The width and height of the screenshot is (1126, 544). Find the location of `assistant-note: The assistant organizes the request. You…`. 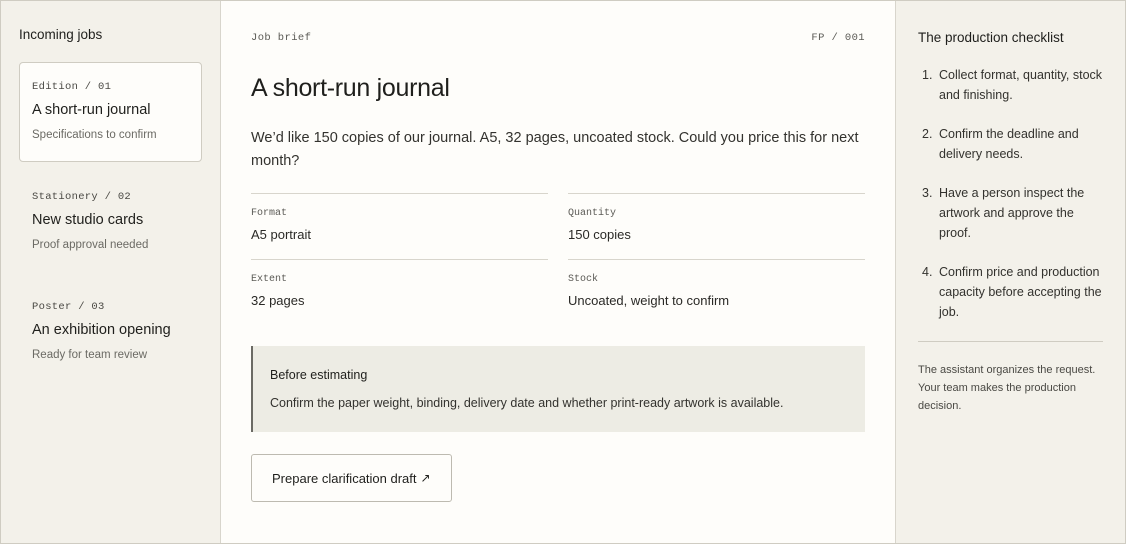

assistant-note: The assistant organizes the request. You… is located at coordinates (1007, 388).